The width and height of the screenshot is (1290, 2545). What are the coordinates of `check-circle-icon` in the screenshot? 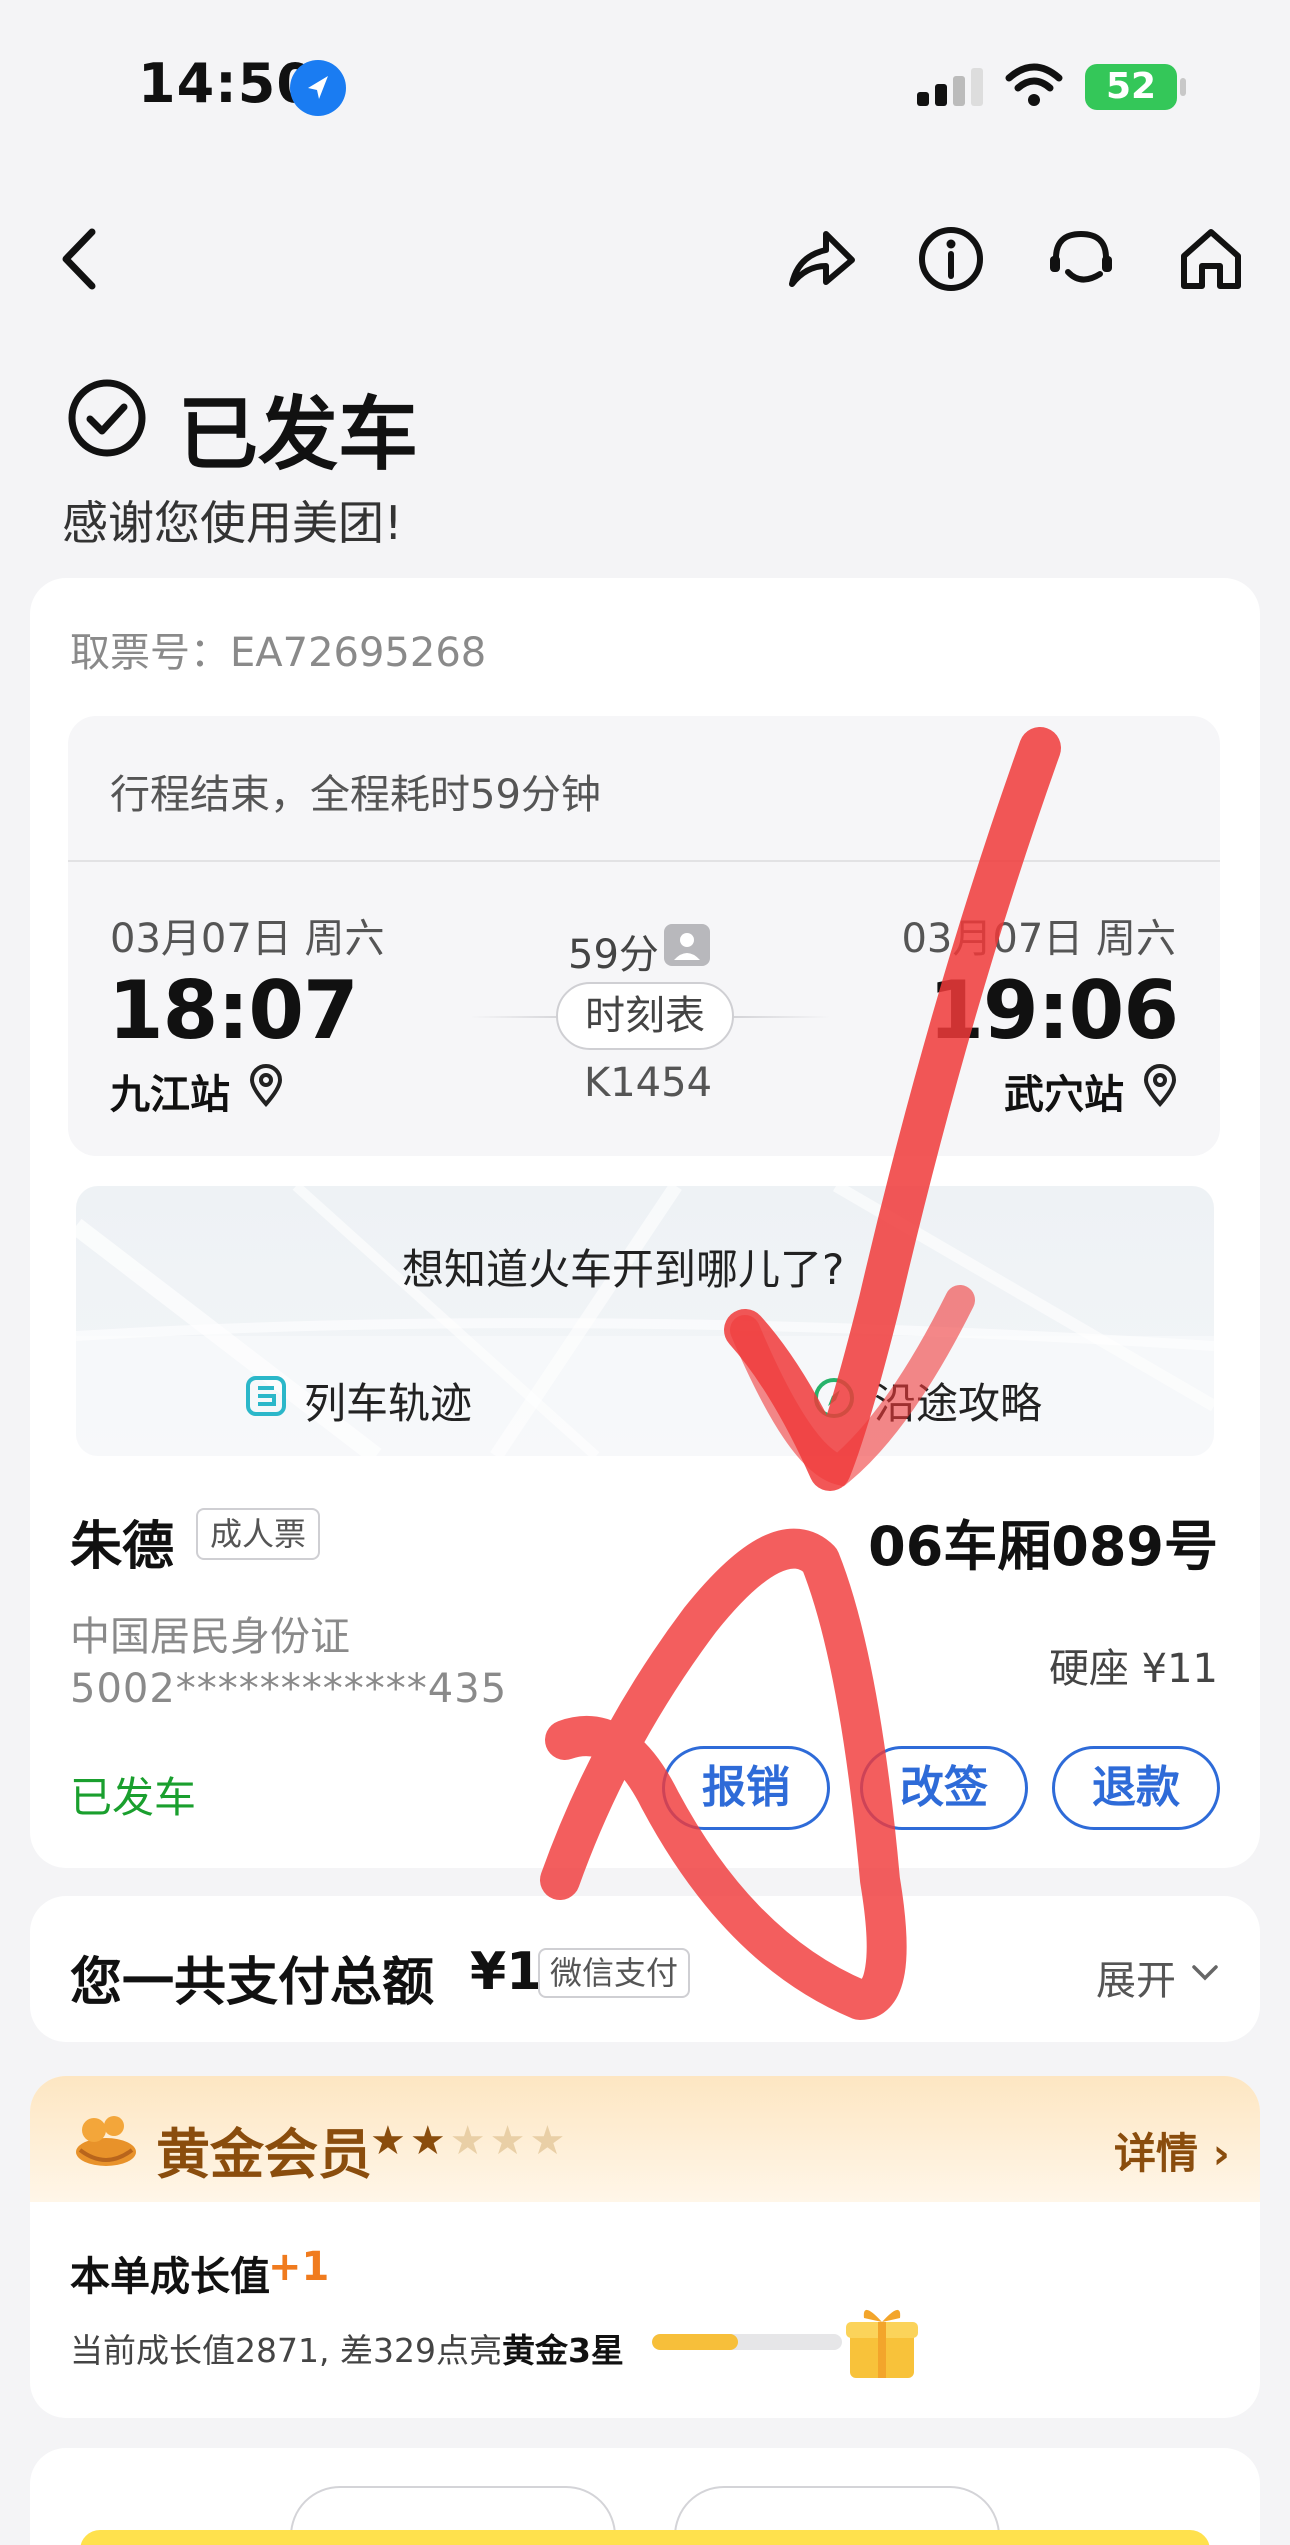 It's located at (107, 418).